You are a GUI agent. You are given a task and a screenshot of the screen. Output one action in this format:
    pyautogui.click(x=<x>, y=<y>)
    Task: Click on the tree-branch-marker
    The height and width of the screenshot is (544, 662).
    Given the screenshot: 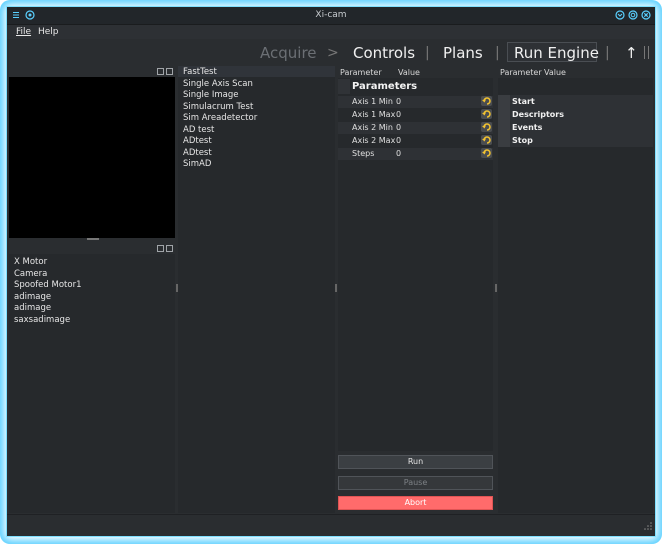 What is the action you would take?
    pyautogui.click(x=504, y=121)
    